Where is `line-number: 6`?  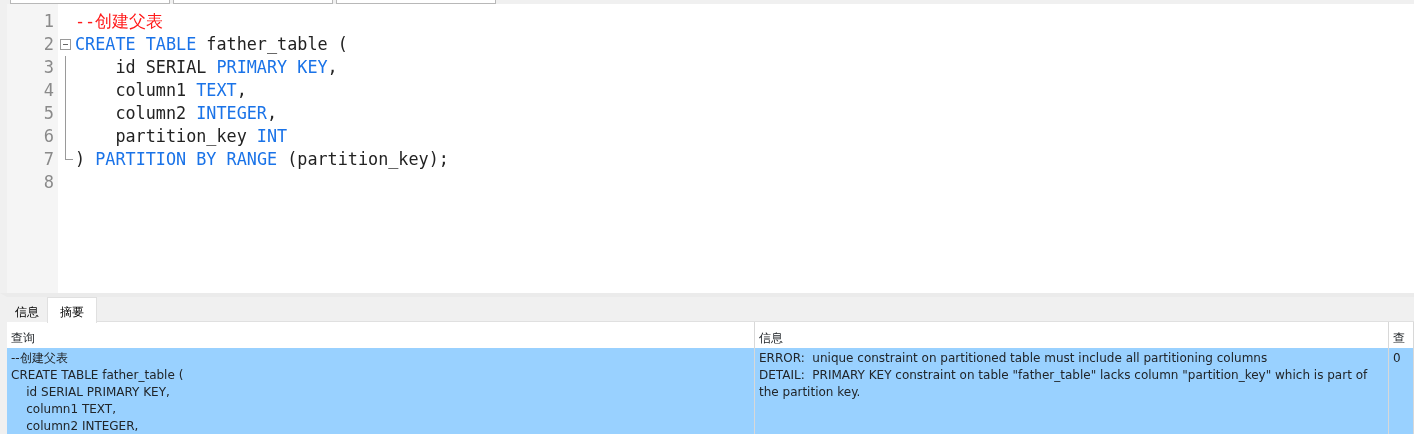
line-number: 6 is located at coordinates (48, 136).